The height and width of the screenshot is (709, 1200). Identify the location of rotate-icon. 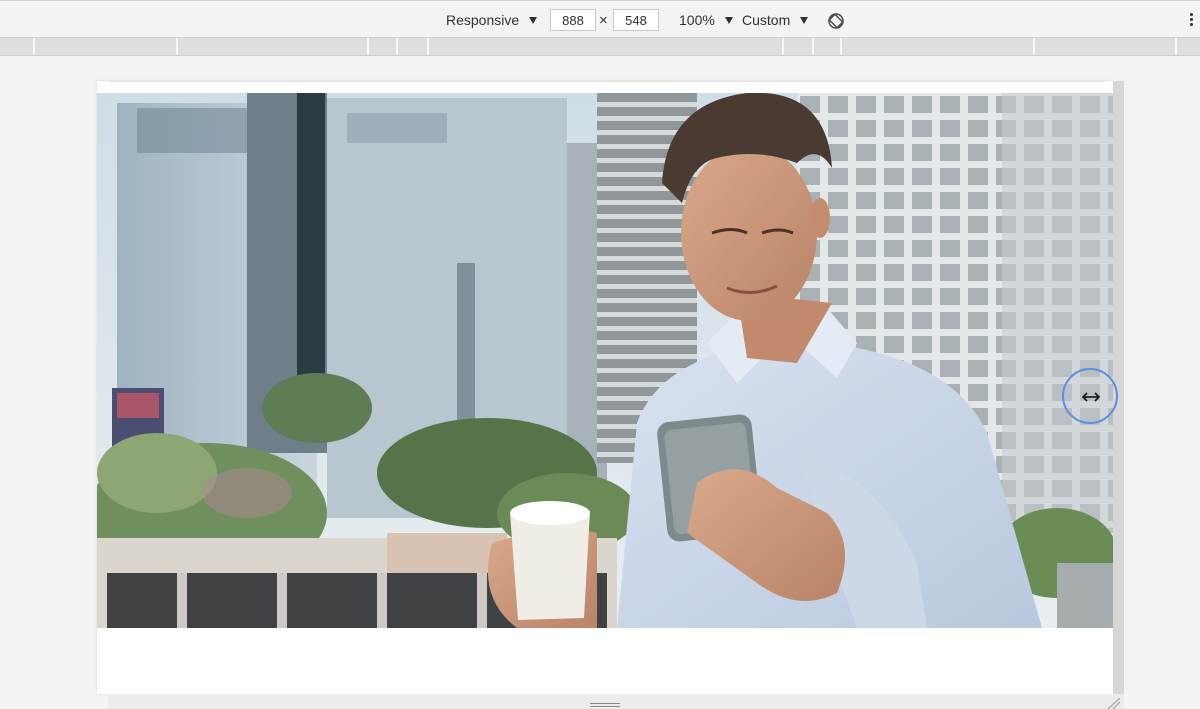
(836, 21).